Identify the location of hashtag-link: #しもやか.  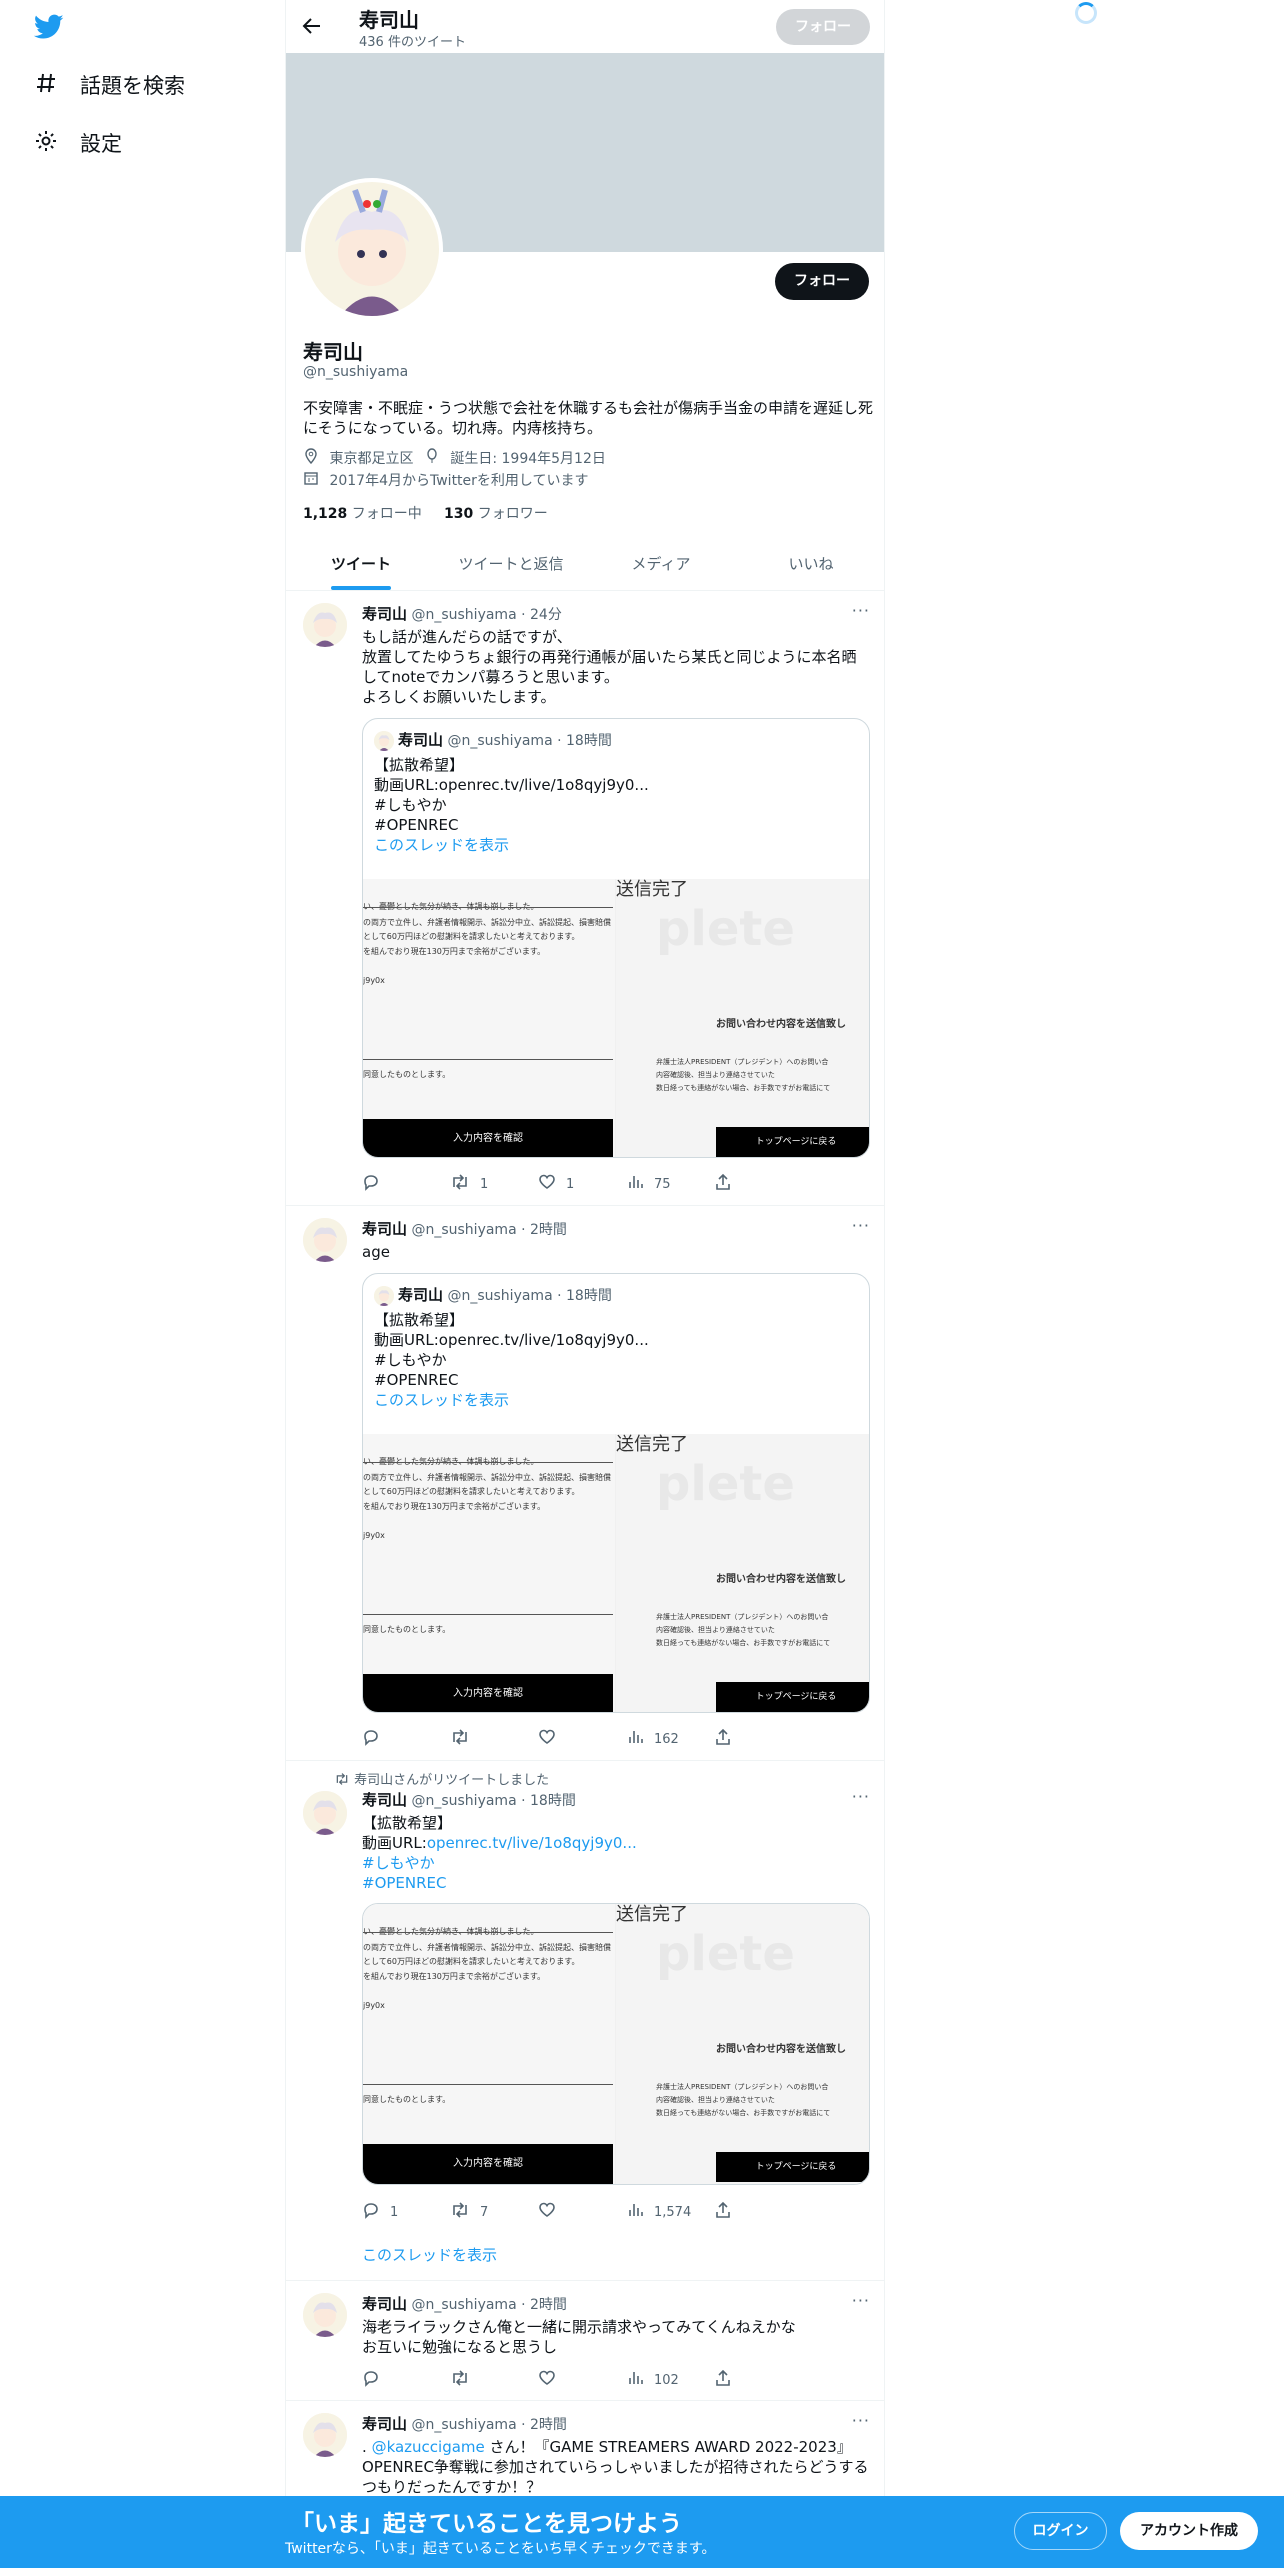
(616, 1863).